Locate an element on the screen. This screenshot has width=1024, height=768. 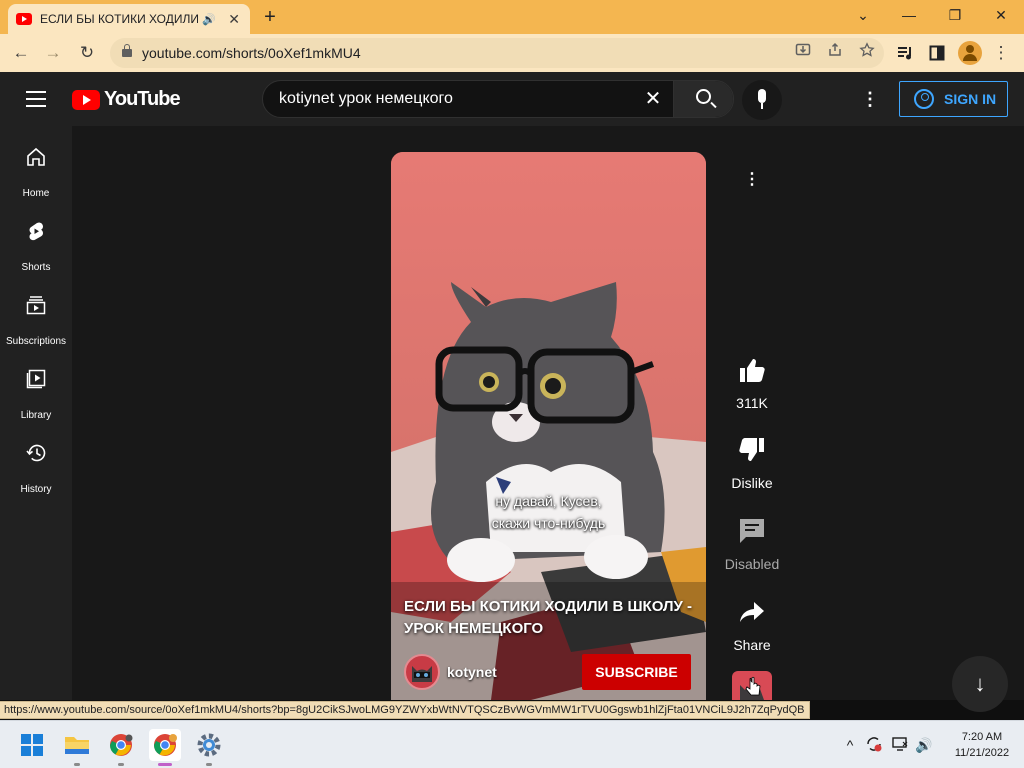
account-icon is located at coordinates (924, 99).